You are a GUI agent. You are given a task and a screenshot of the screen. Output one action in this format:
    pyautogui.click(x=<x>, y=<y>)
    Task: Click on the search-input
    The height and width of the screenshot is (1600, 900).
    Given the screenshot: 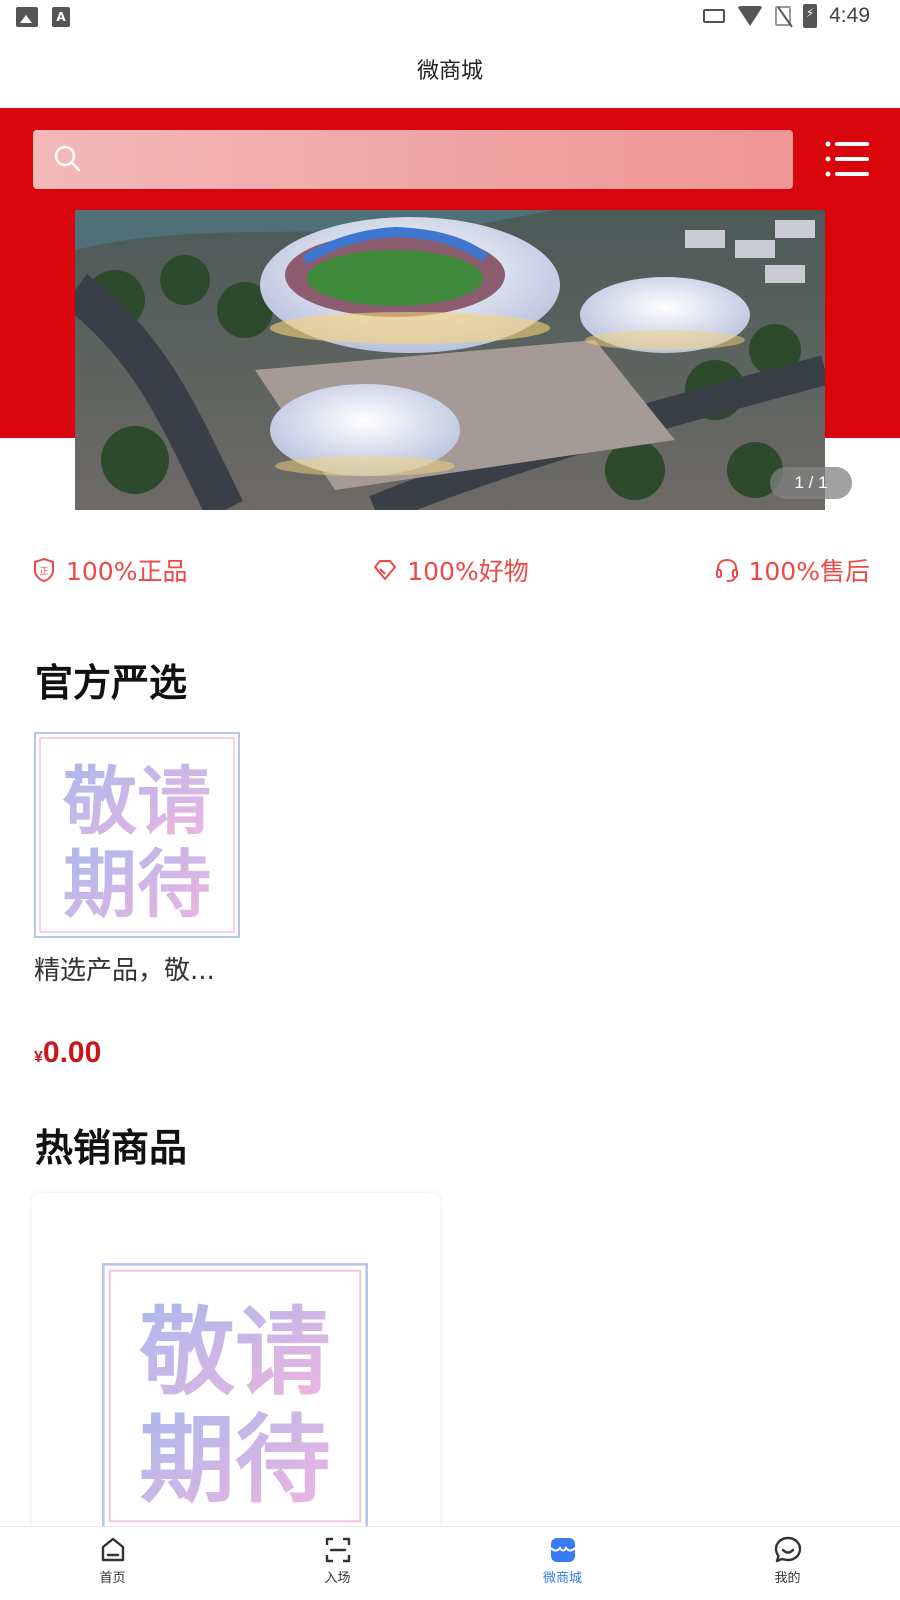 What is the action you would take?
    pyautogui.click(x=413, y=159)
    